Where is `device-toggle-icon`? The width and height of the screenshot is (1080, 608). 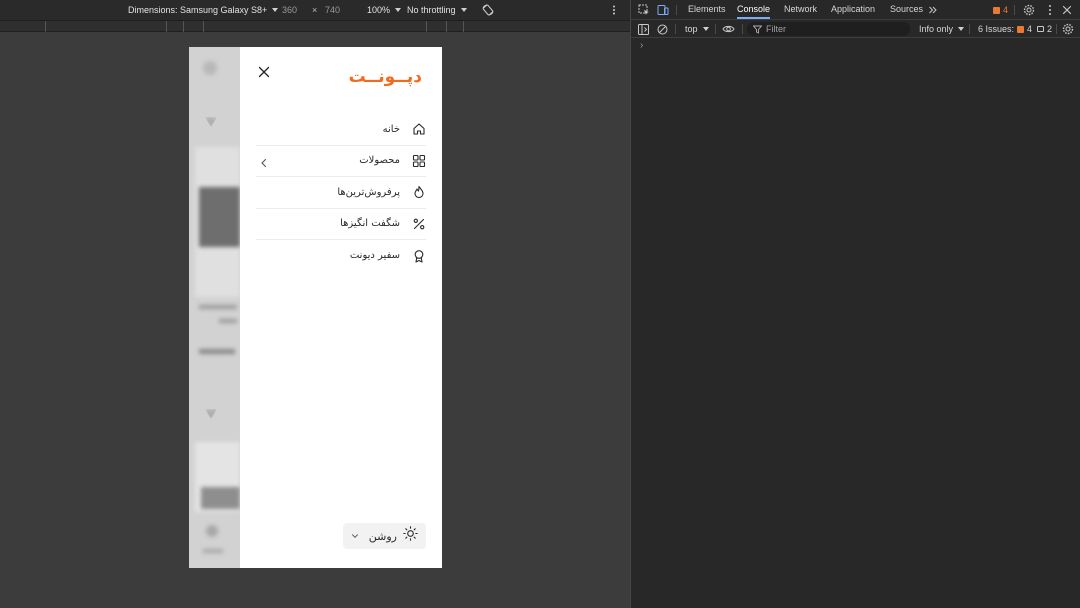
device-toggle-icon is located at coordinates (663, 10).